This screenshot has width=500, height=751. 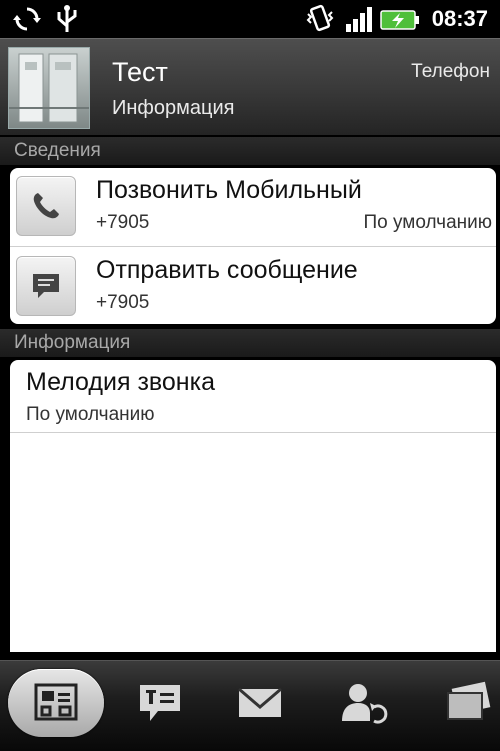 I want to click on contact-sync-icon, so click(x=365, y=704).